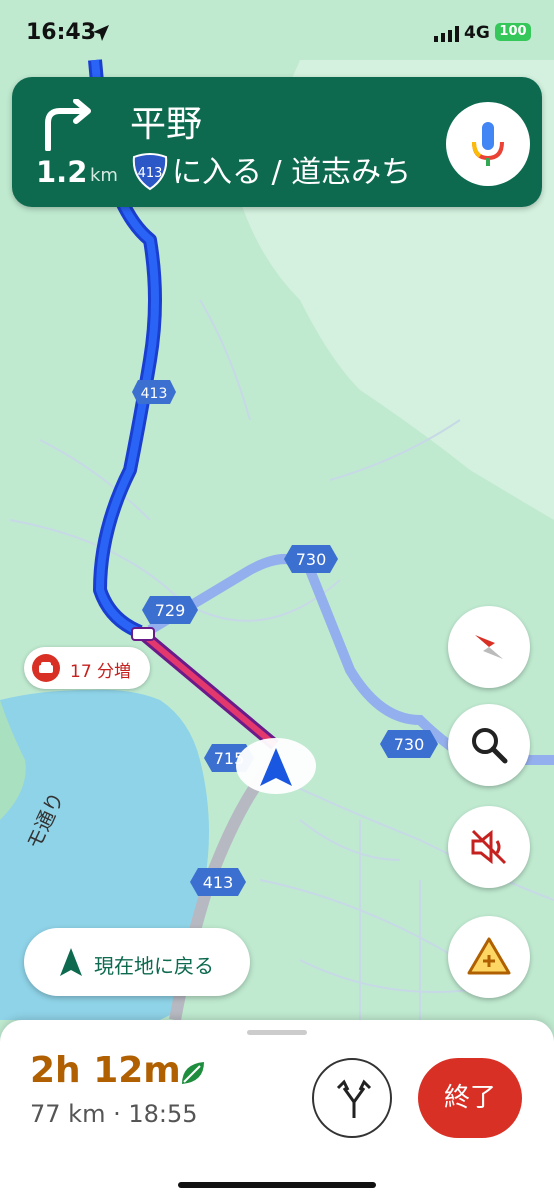  Describe the element at coordinates (276, 766) in the screenshot. I see `current-location-icon` at that location.